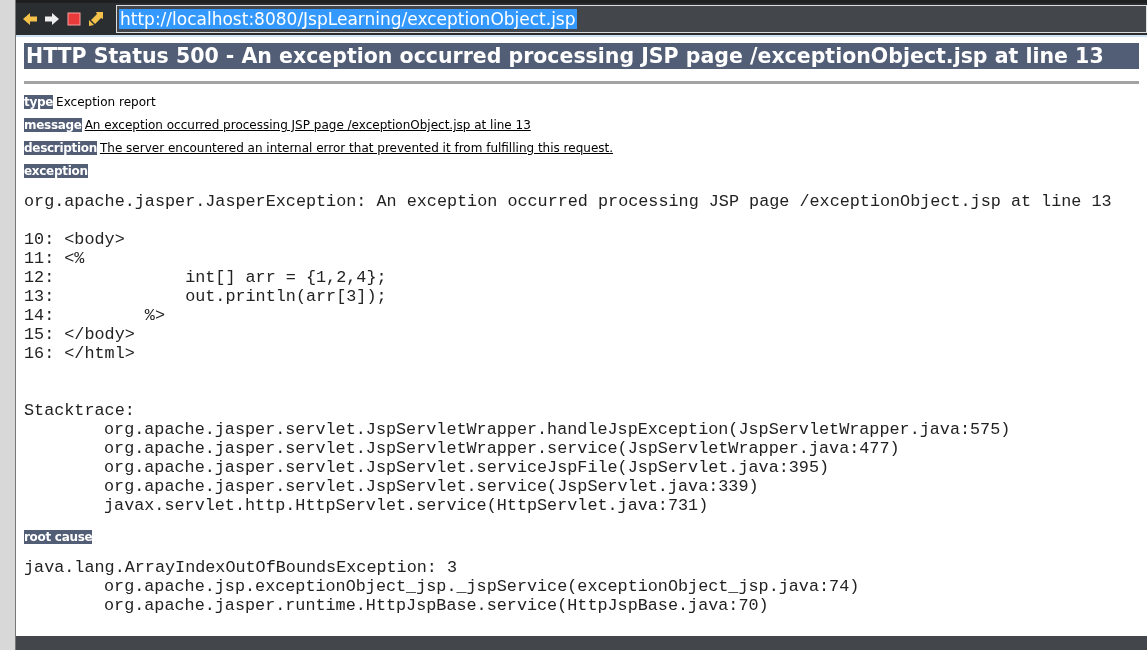 This screenshot has height=650, width=1147. I want to click on section-label: exception, so click(56, 171).